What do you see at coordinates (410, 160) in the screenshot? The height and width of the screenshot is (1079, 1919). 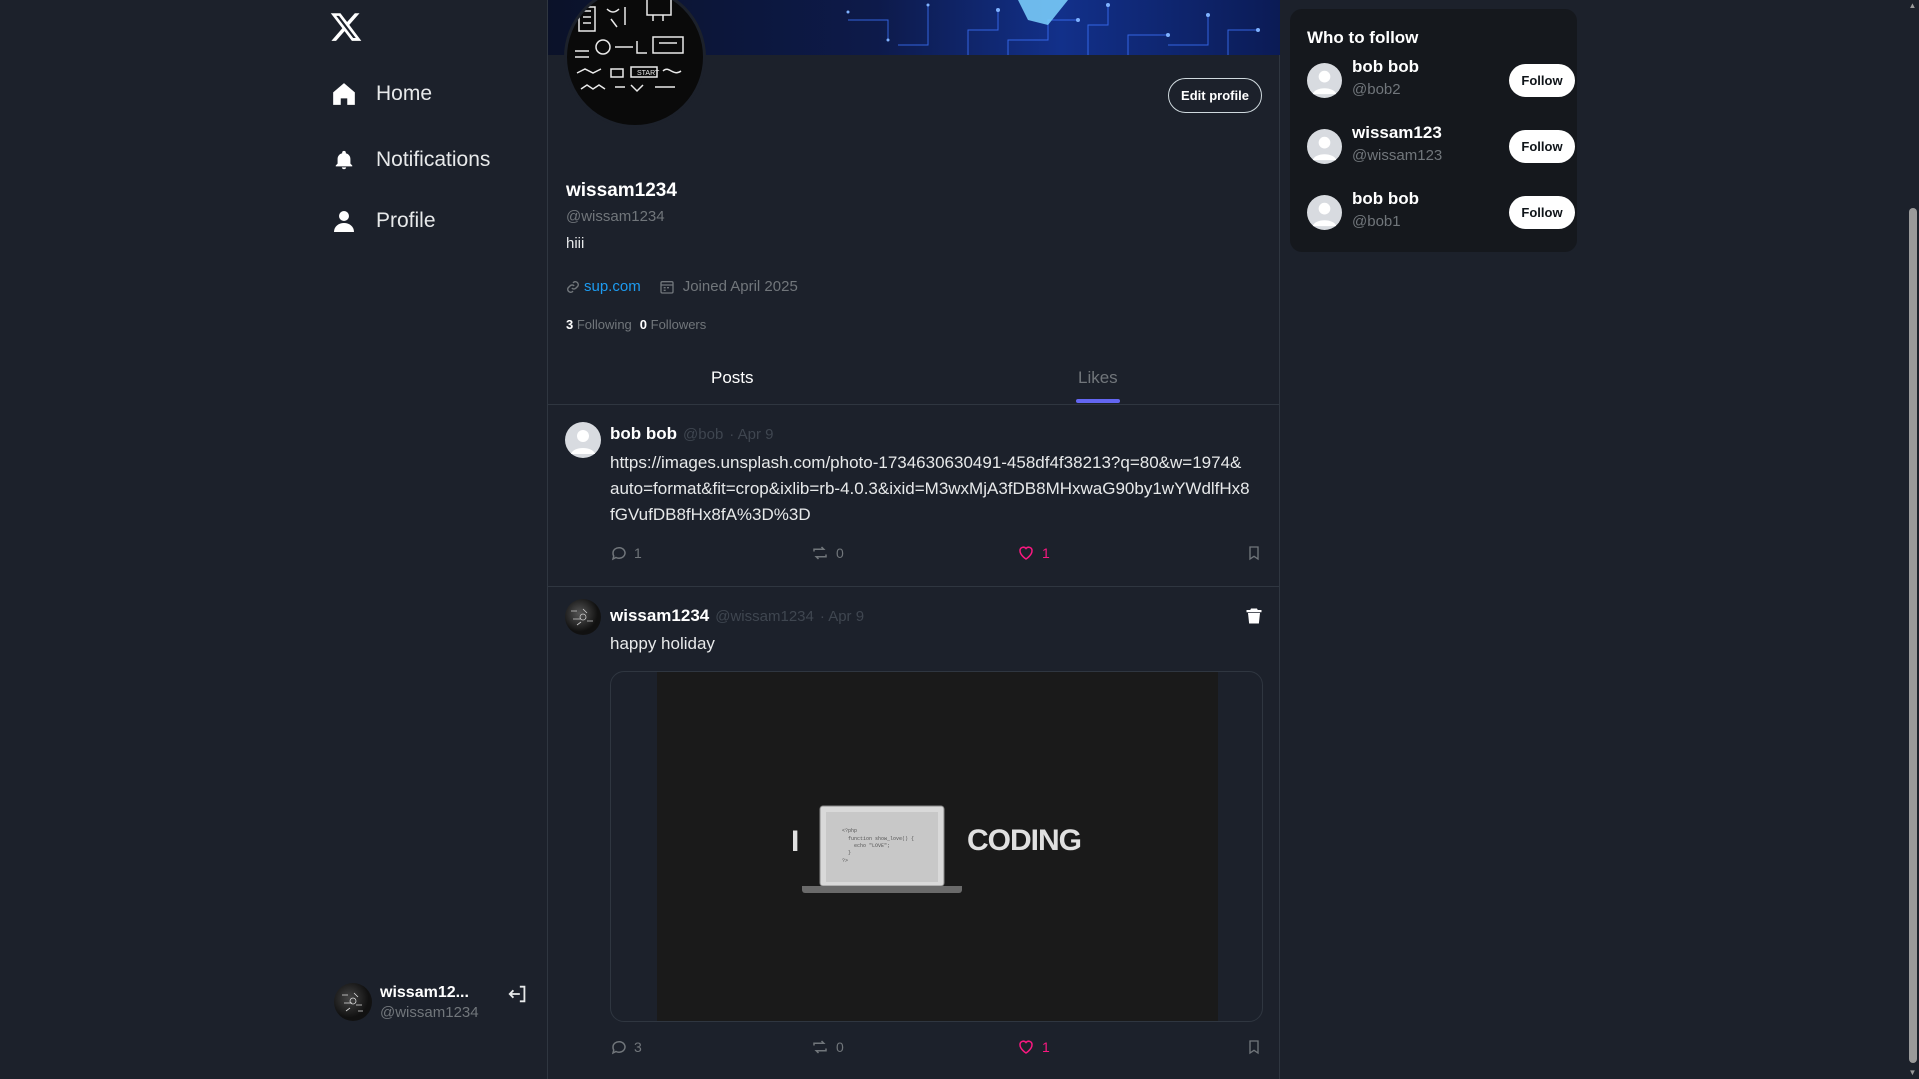 I see `nav-notifications: Notifications` at bounding box center [410, 160].